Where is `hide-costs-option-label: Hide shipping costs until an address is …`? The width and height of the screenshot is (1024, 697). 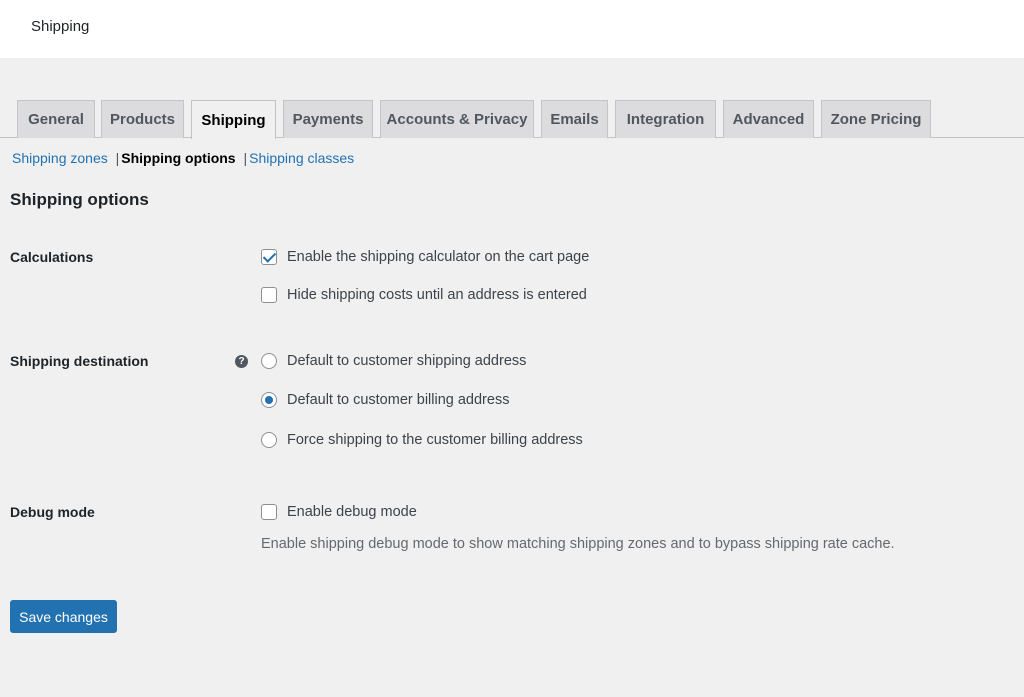 hide-costs-option-label: Hide shipping costs until an address is … is located at coordinates (437, 295).